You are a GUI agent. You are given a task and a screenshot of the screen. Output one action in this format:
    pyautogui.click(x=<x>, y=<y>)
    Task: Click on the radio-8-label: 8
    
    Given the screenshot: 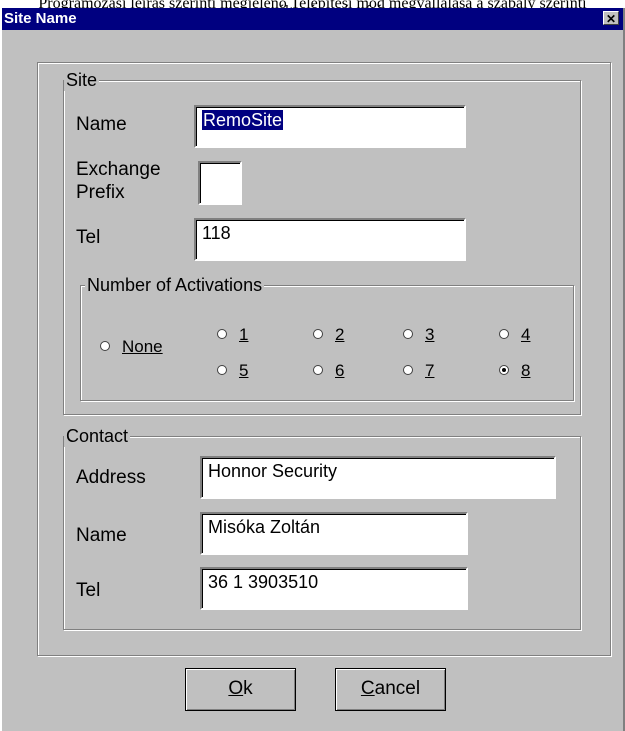 What is the action you would take?
    pyautogui.click(x=526, y=370)
    